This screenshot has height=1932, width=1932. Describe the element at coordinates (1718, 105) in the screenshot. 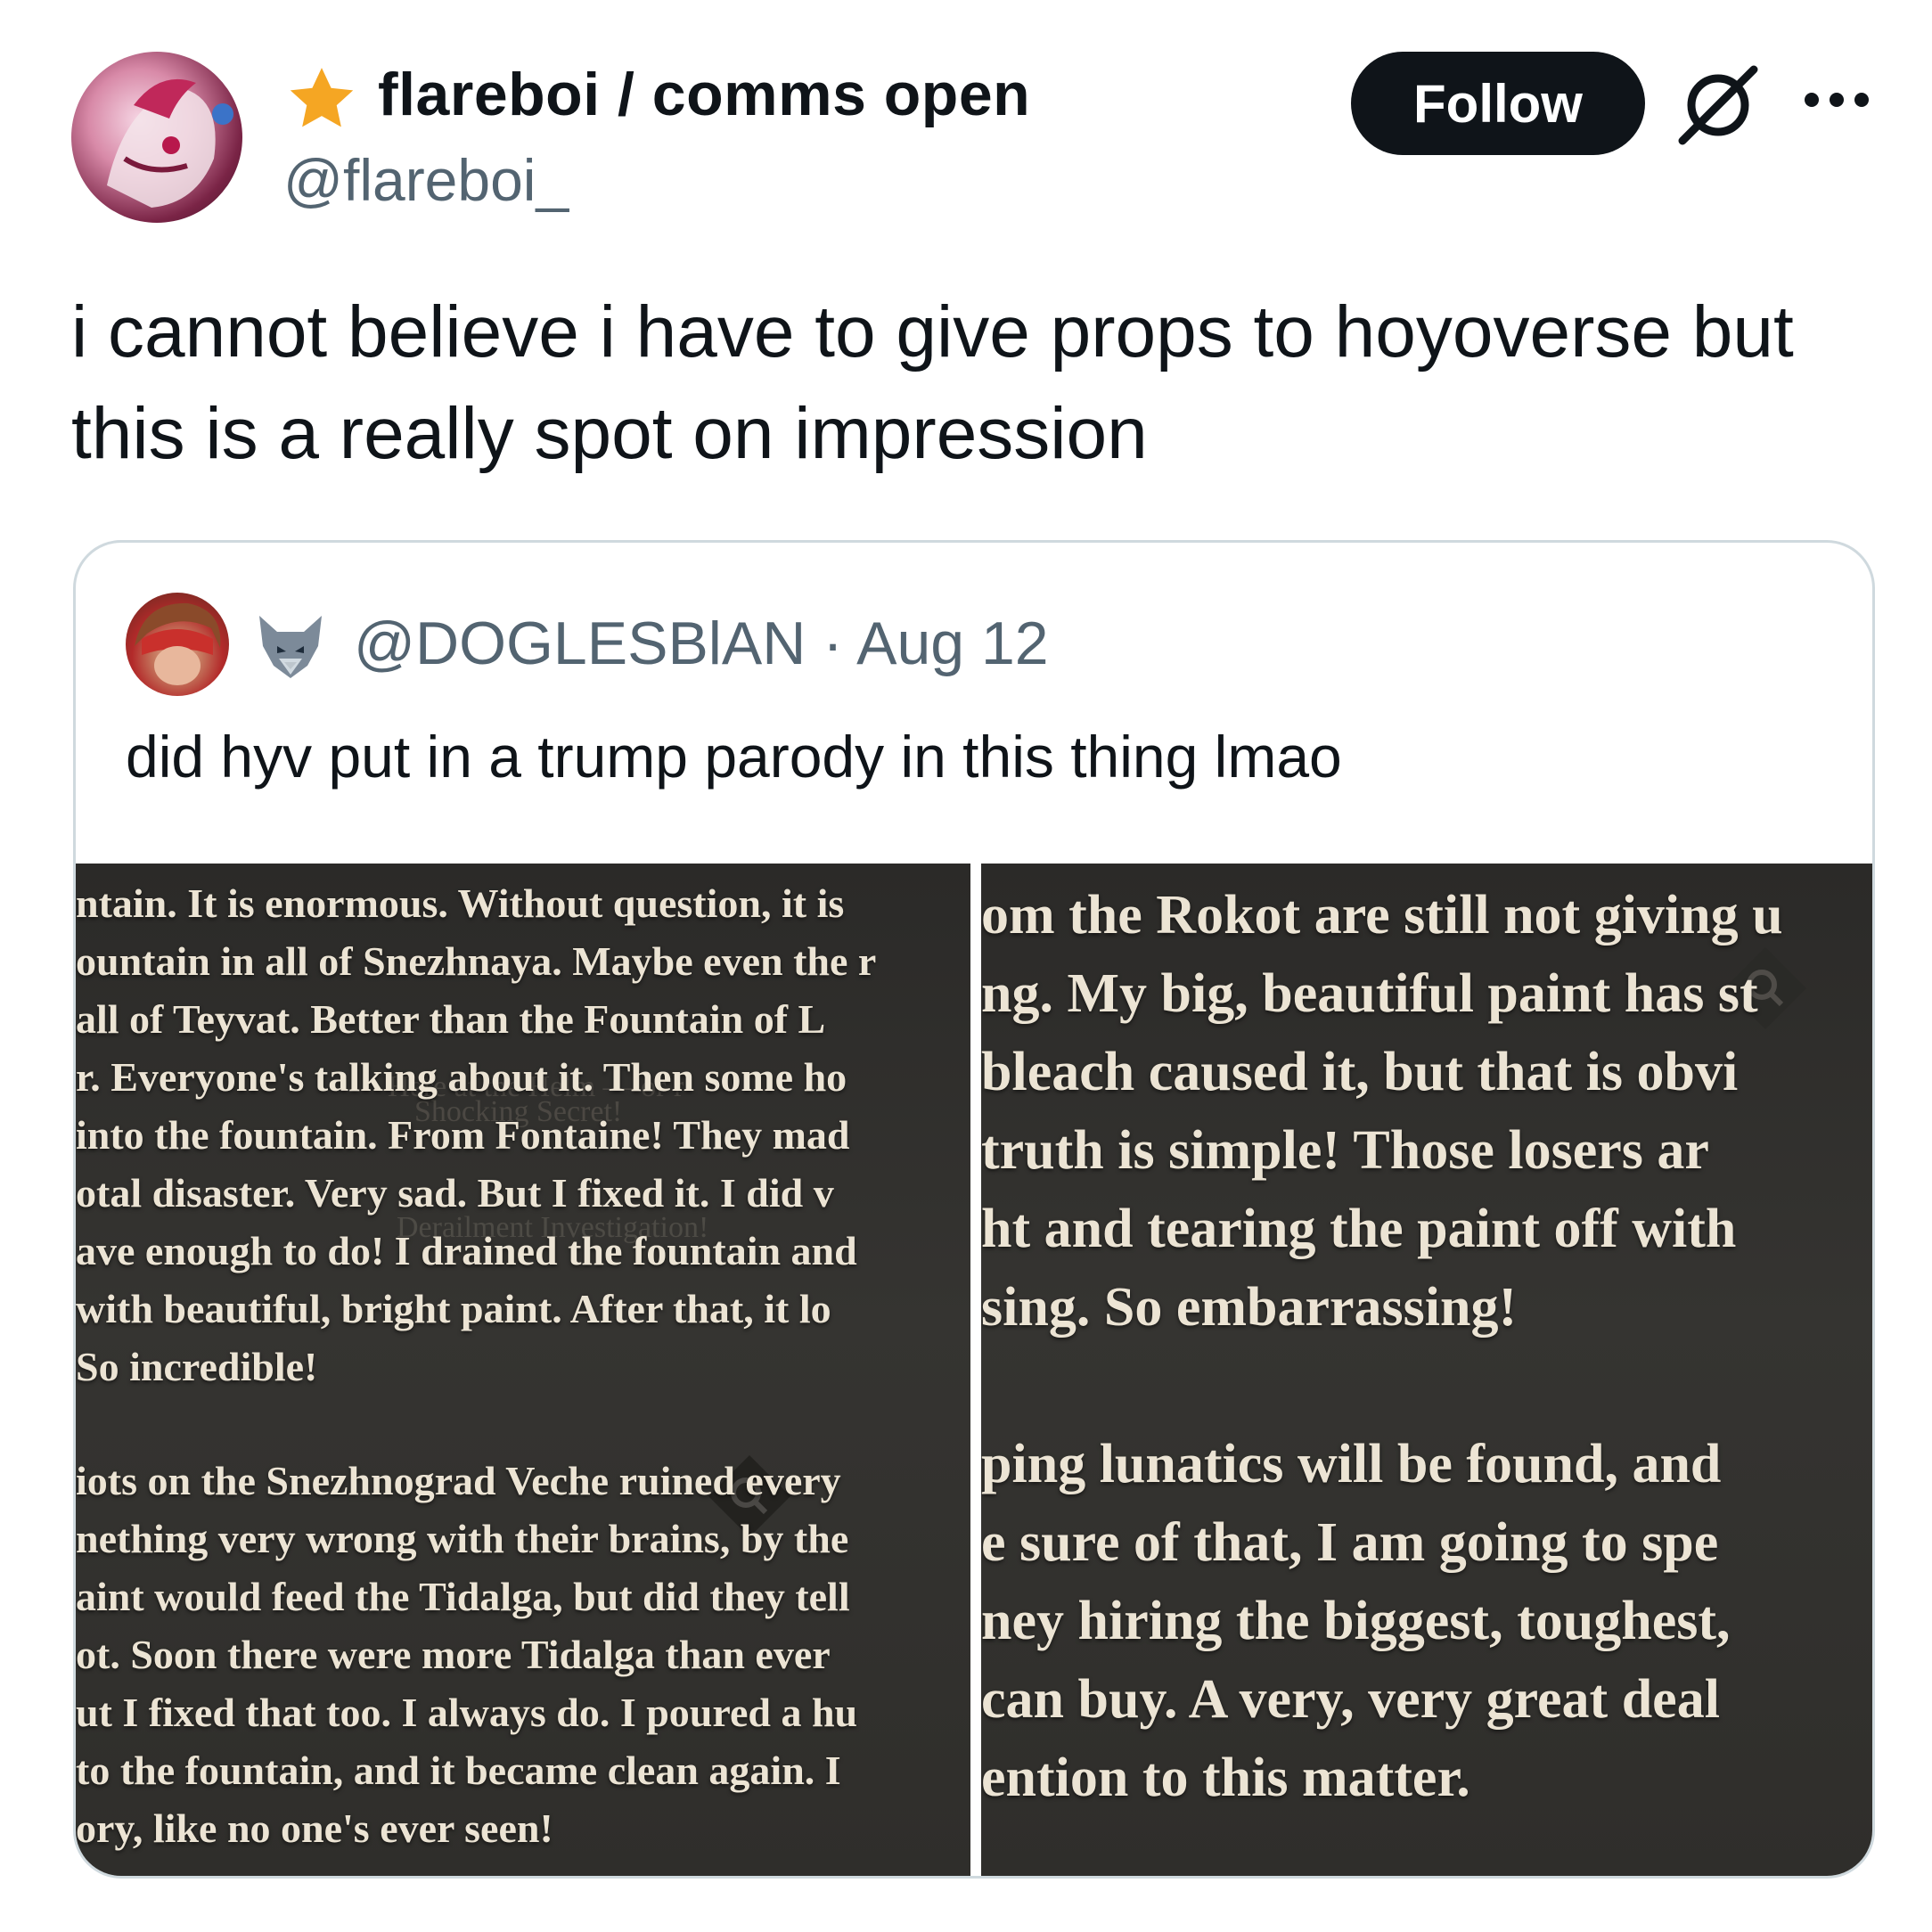

I see `grok-icon` at that location.